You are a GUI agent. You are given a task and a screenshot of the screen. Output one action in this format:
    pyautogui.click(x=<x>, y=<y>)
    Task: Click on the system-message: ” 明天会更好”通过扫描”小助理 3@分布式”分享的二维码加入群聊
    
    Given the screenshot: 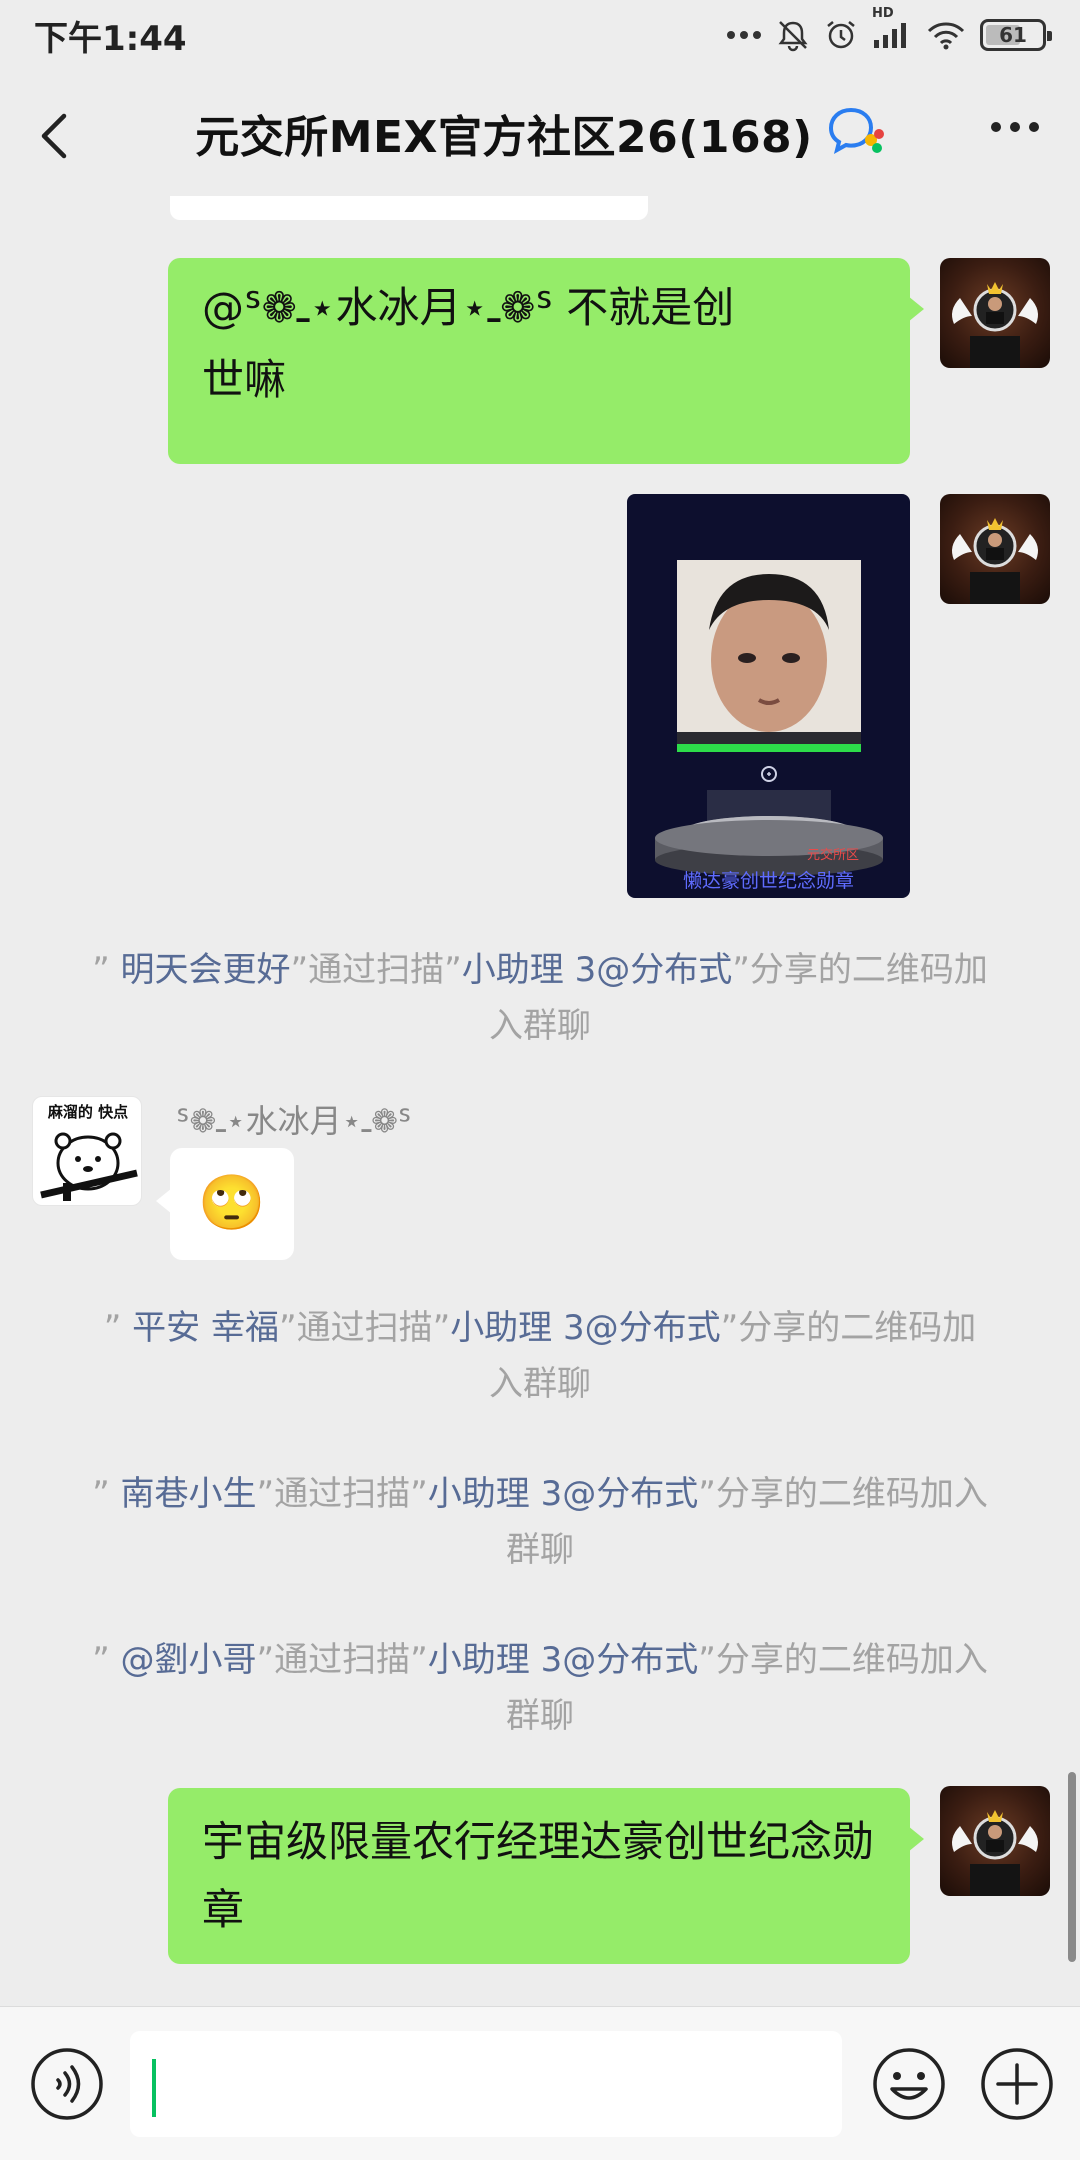 What is the action you would take?
    pyautogui.click(x=540, y=998)
    